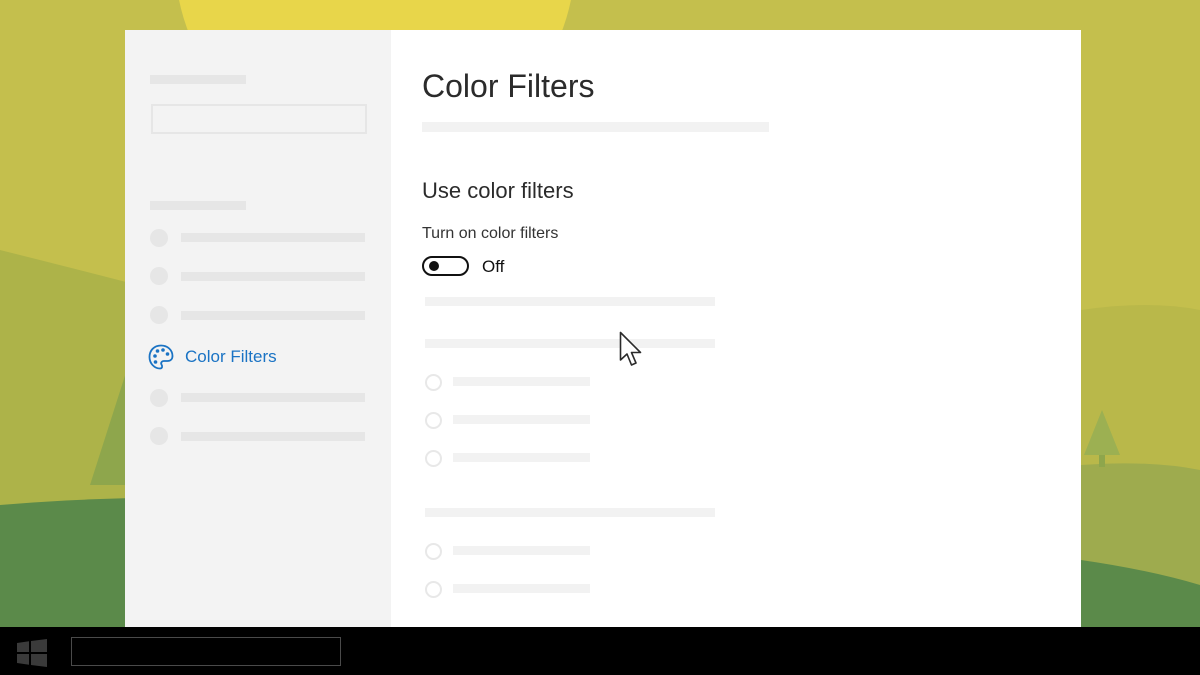 Image resolution: width=1200 pixels, height=675 pixels. What do you see at coordinates (595, 127) in the screenshot?
I see `page-description-placeholder` at bounding box center [595, 127].